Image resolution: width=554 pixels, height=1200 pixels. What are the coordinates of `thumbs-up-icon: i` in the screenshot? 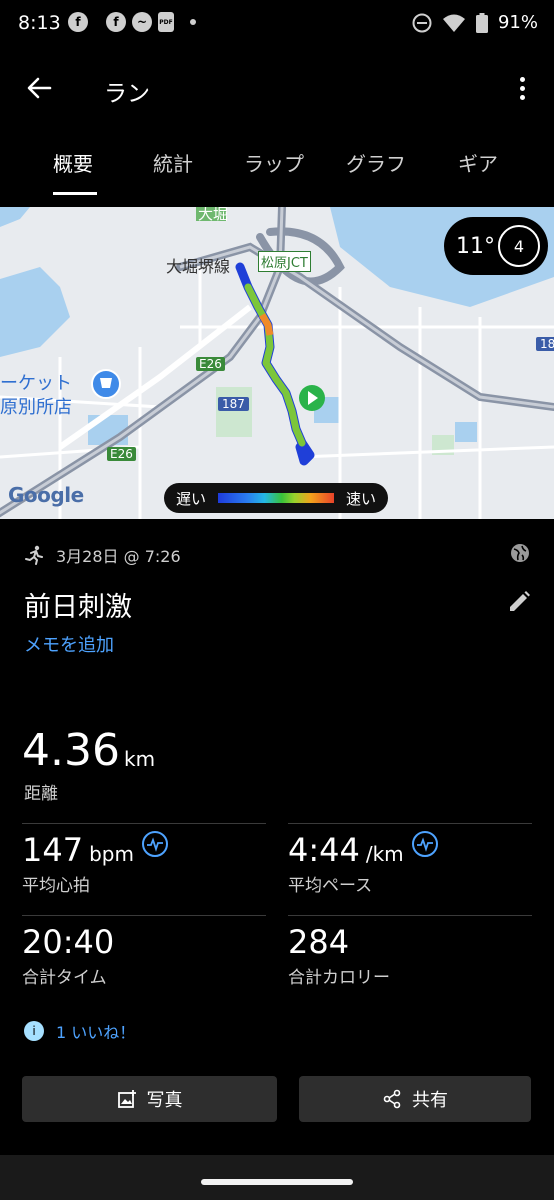 It's located at (34, 1031).